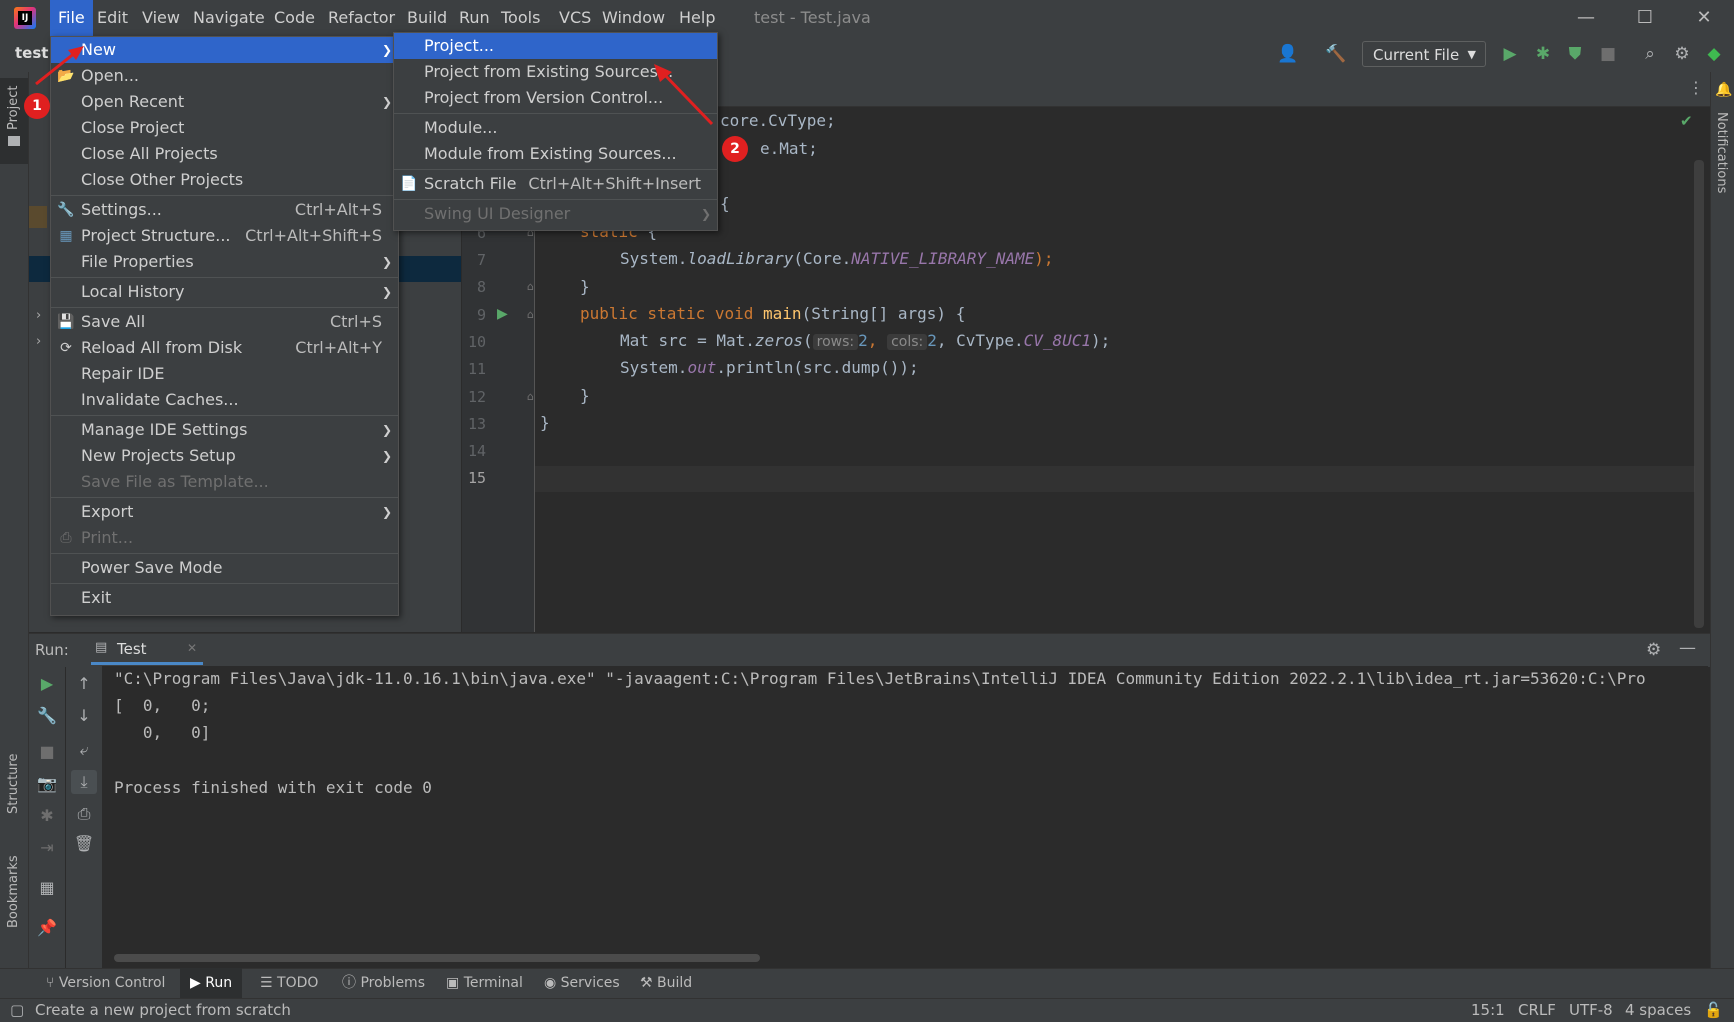  I want to click on annotation-badge-2: 2, so click(735, 149).